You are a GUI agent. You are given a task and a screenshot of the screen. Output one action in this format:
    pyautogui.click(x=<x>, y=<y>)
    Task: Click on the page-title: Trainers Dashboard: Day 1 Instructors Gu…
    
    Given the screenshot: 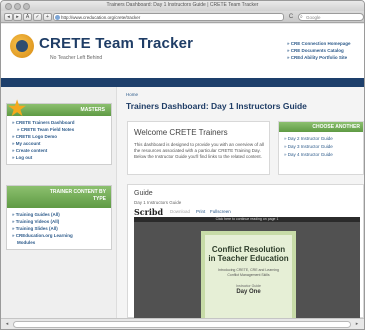 What is the action you would take?
    pyautogui.click(x=216, y=106)
    